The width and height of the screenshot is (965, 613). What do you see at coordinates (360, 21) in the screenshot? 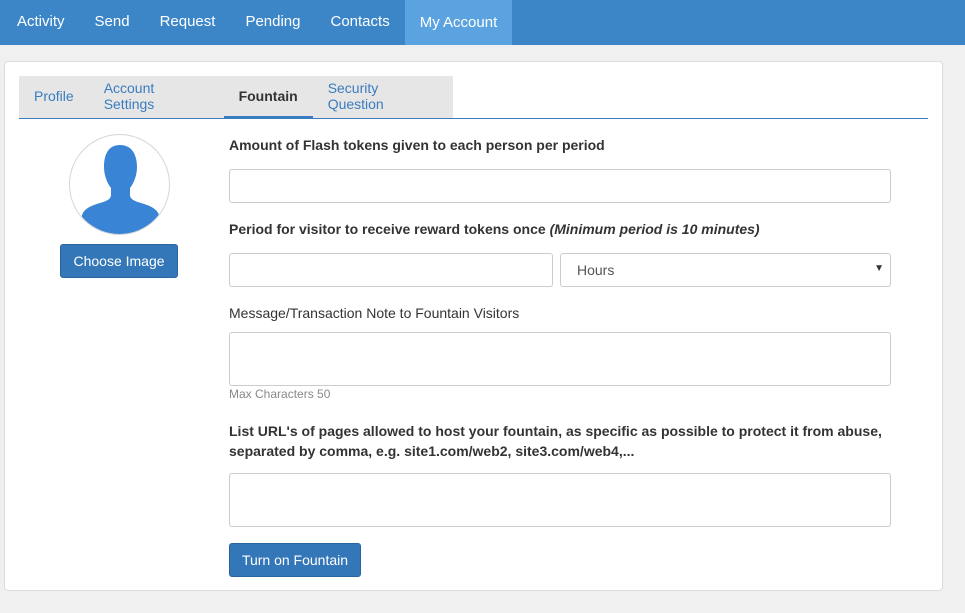
I see `nav-item-contacts: Contacts` at bounding box center [360, 21].